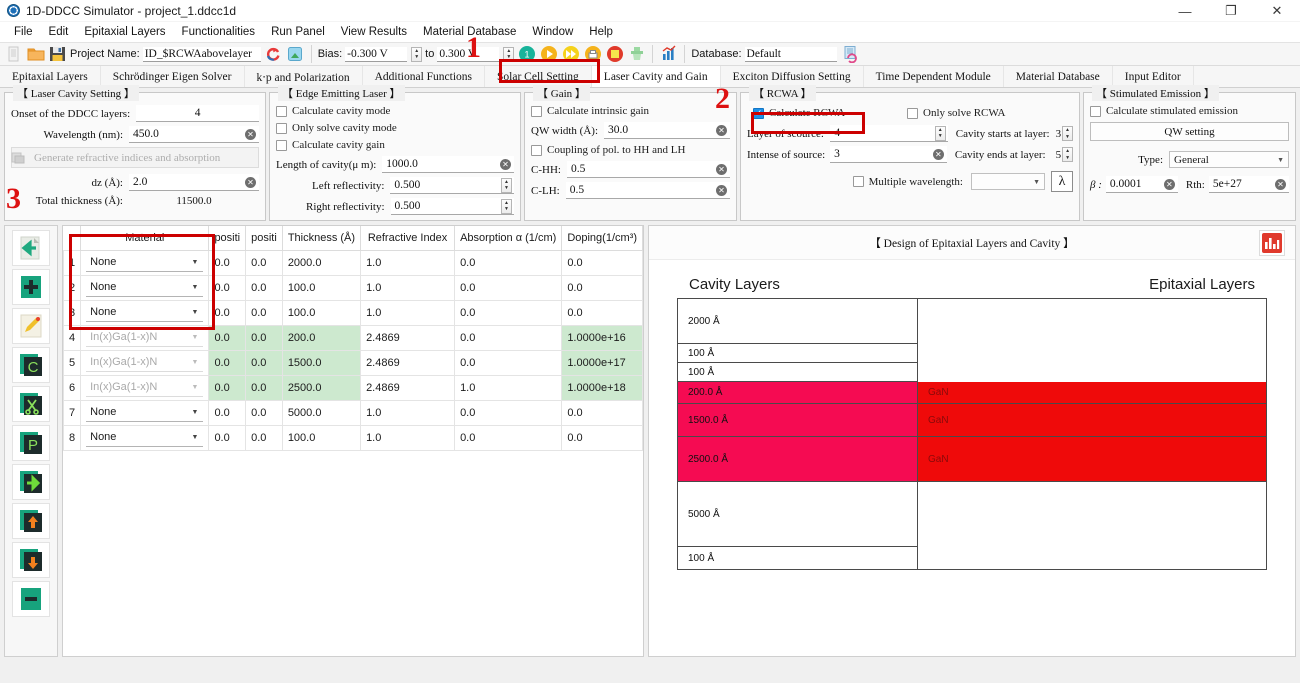  Describe the element at coordinates (1062, 181) in the screenshot. I see `lambda-button: λ` at that location.